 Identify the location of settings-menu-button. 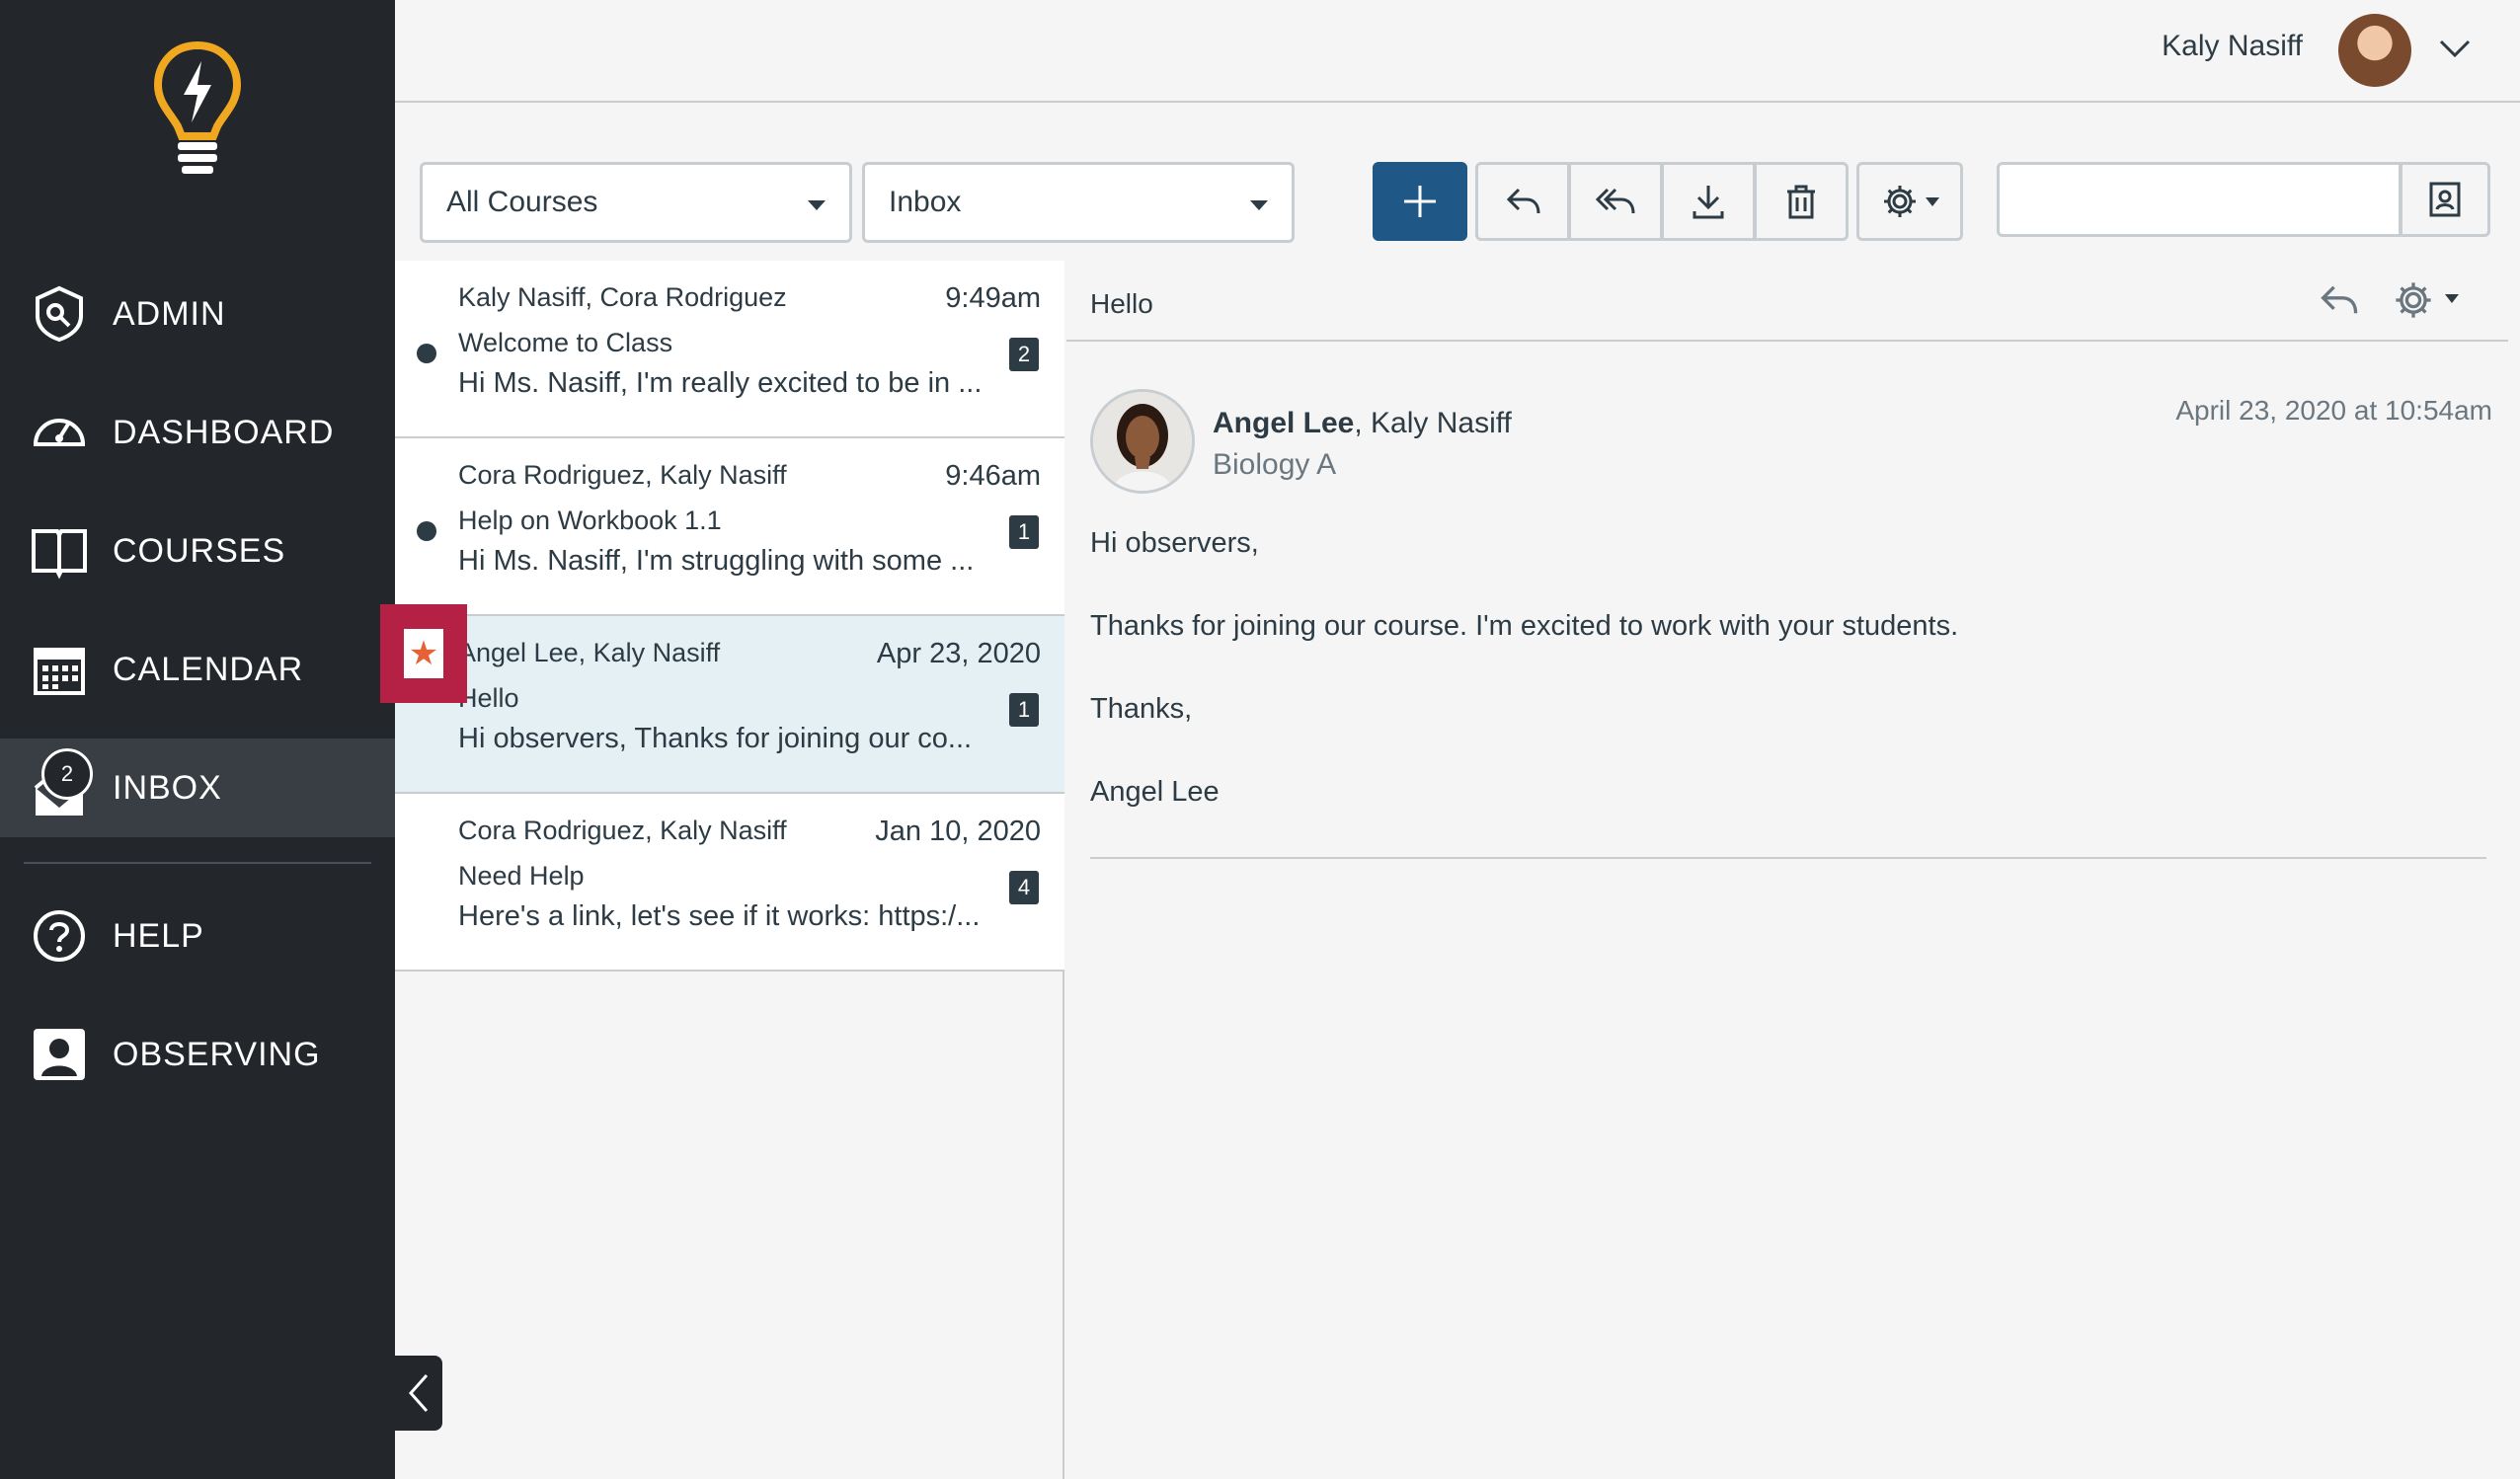
(1909, 202).